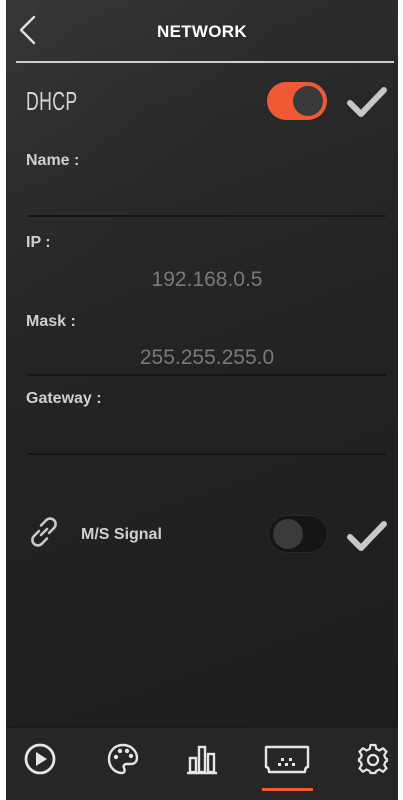 This screenshot has height=800, width=403. I want to click on mask-label: Mask :, so click(51, 321).